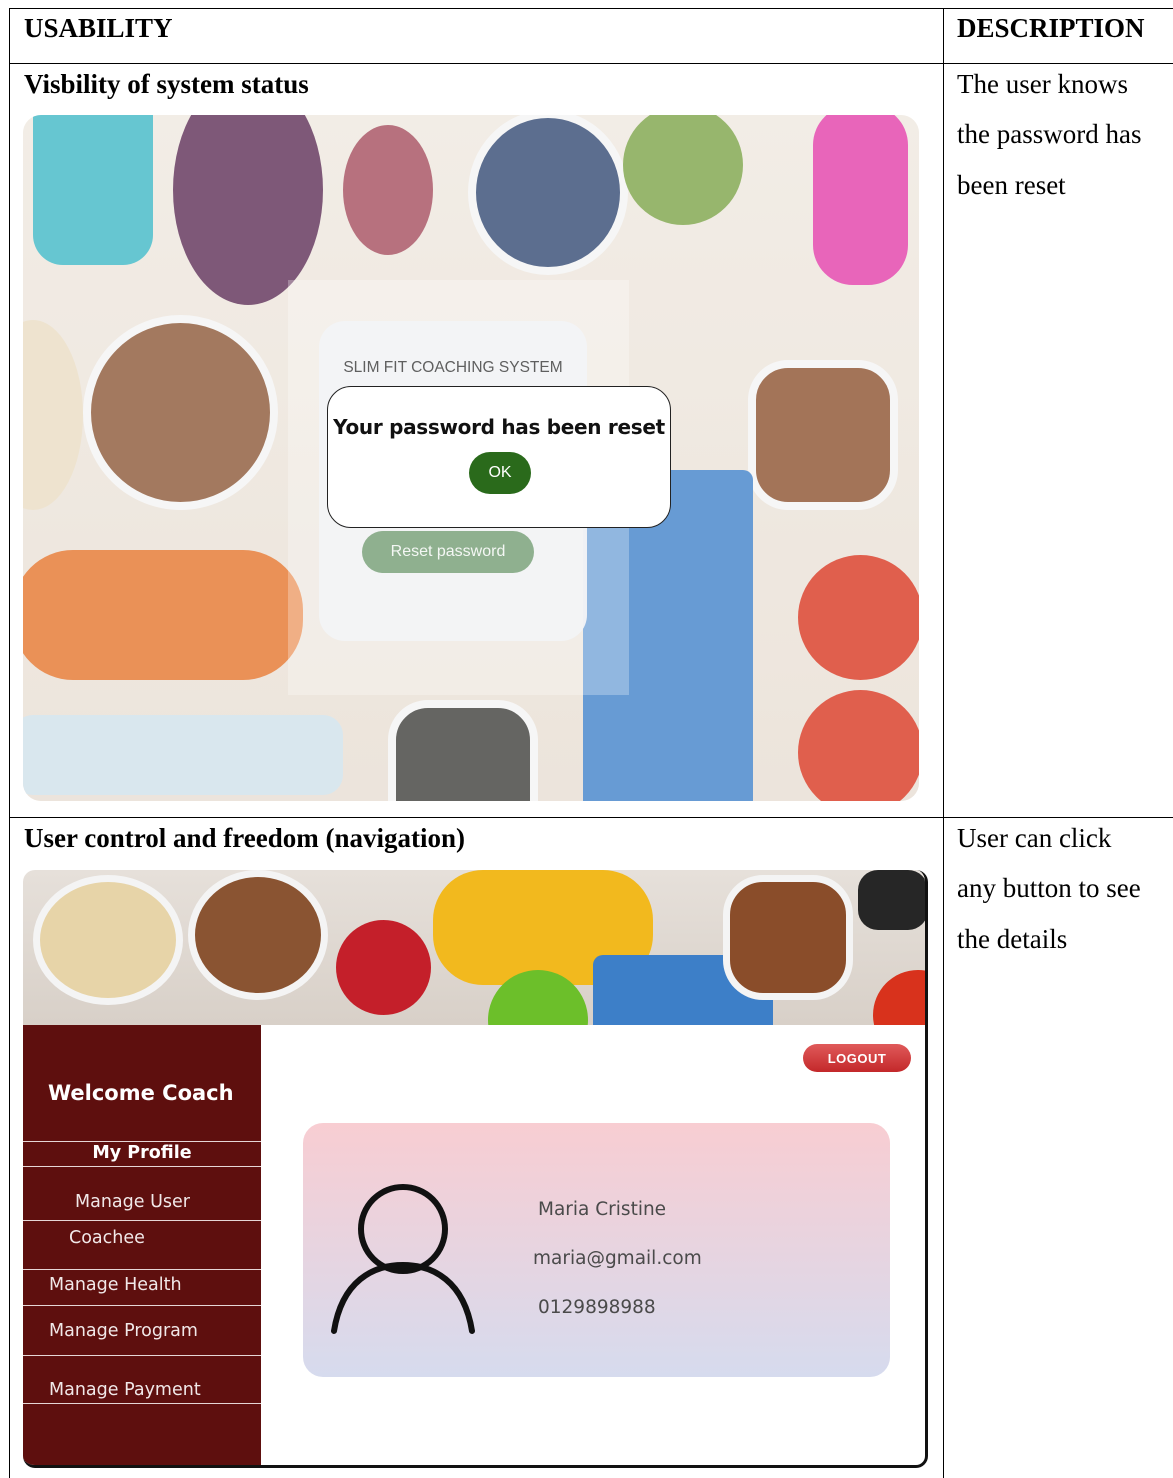 This screenshot has width=1173, height=1478. Describe the element at coordinates (244, 838) in the screenshot. I see `row-2-heading: User control and freedom (navigation)` at that location.